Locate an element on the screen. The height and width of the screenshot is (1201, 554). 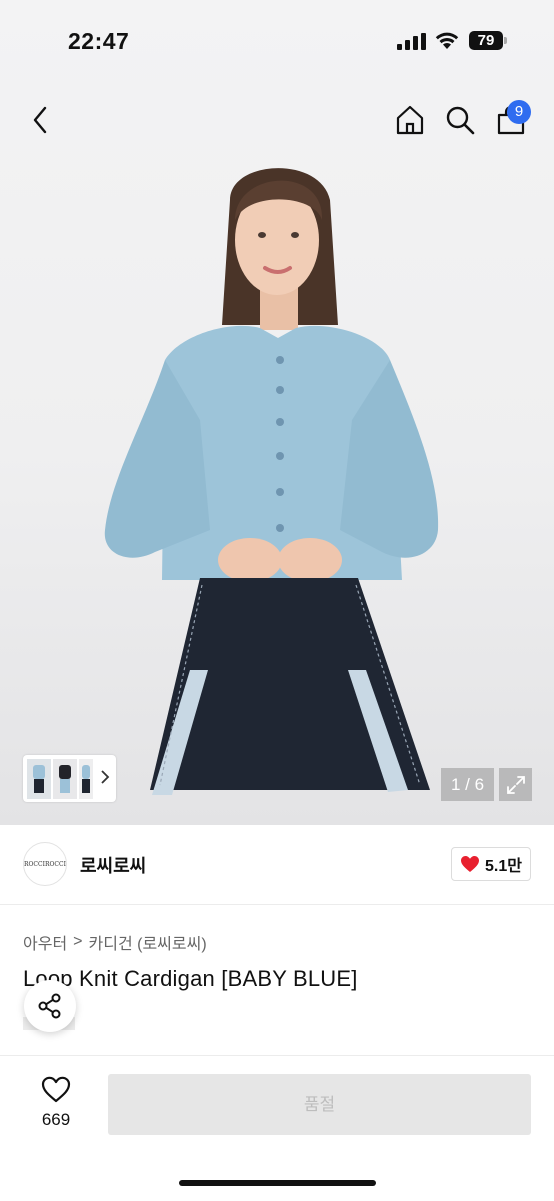
home-button is located at coordinates (410, 120).